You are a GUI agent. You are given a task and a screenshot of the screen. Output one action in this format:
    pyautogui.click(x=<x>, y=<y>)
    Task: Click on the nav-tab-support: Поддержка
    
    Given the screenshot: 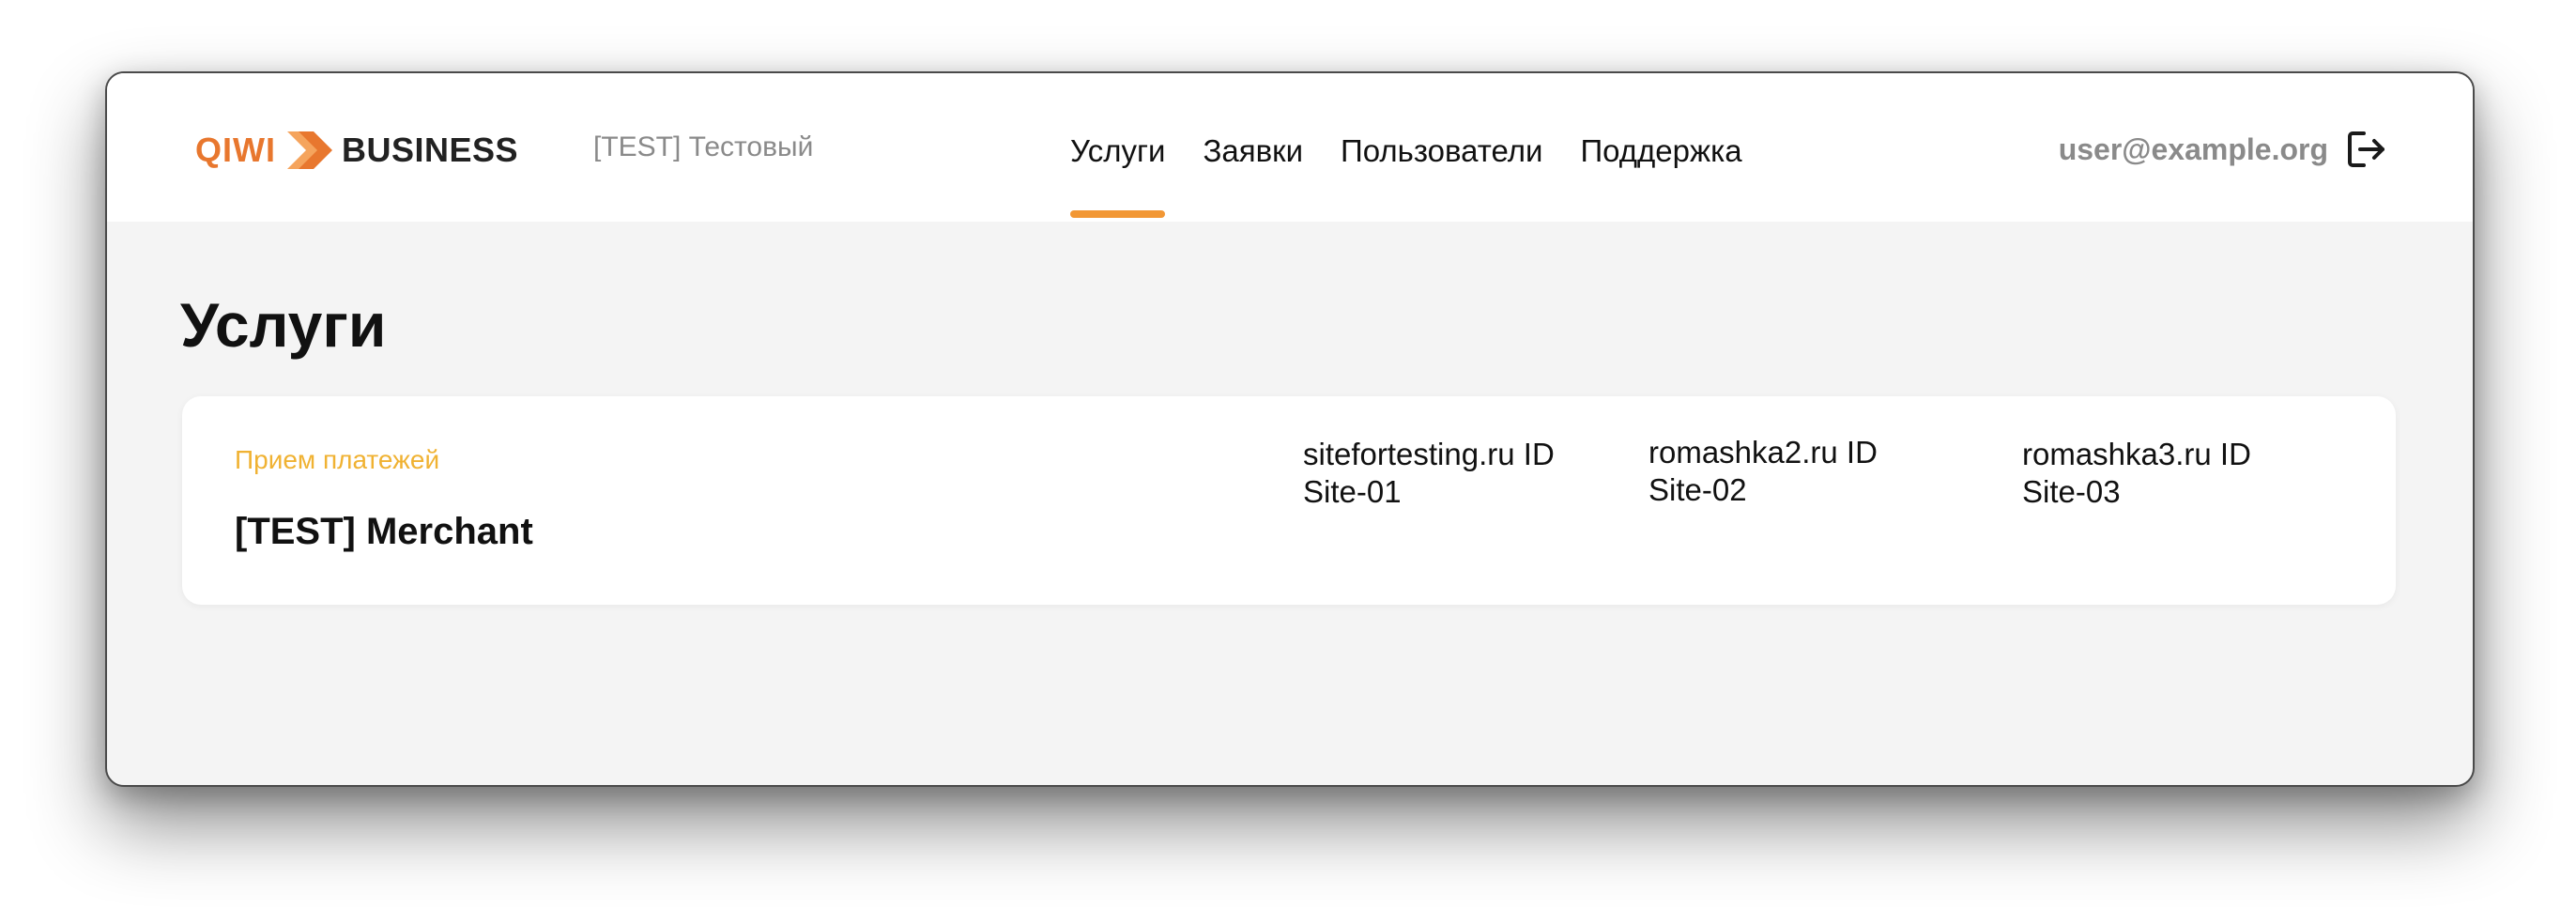 What is the action you would take?
    pyautogui.click(x=1661, y=147)
    